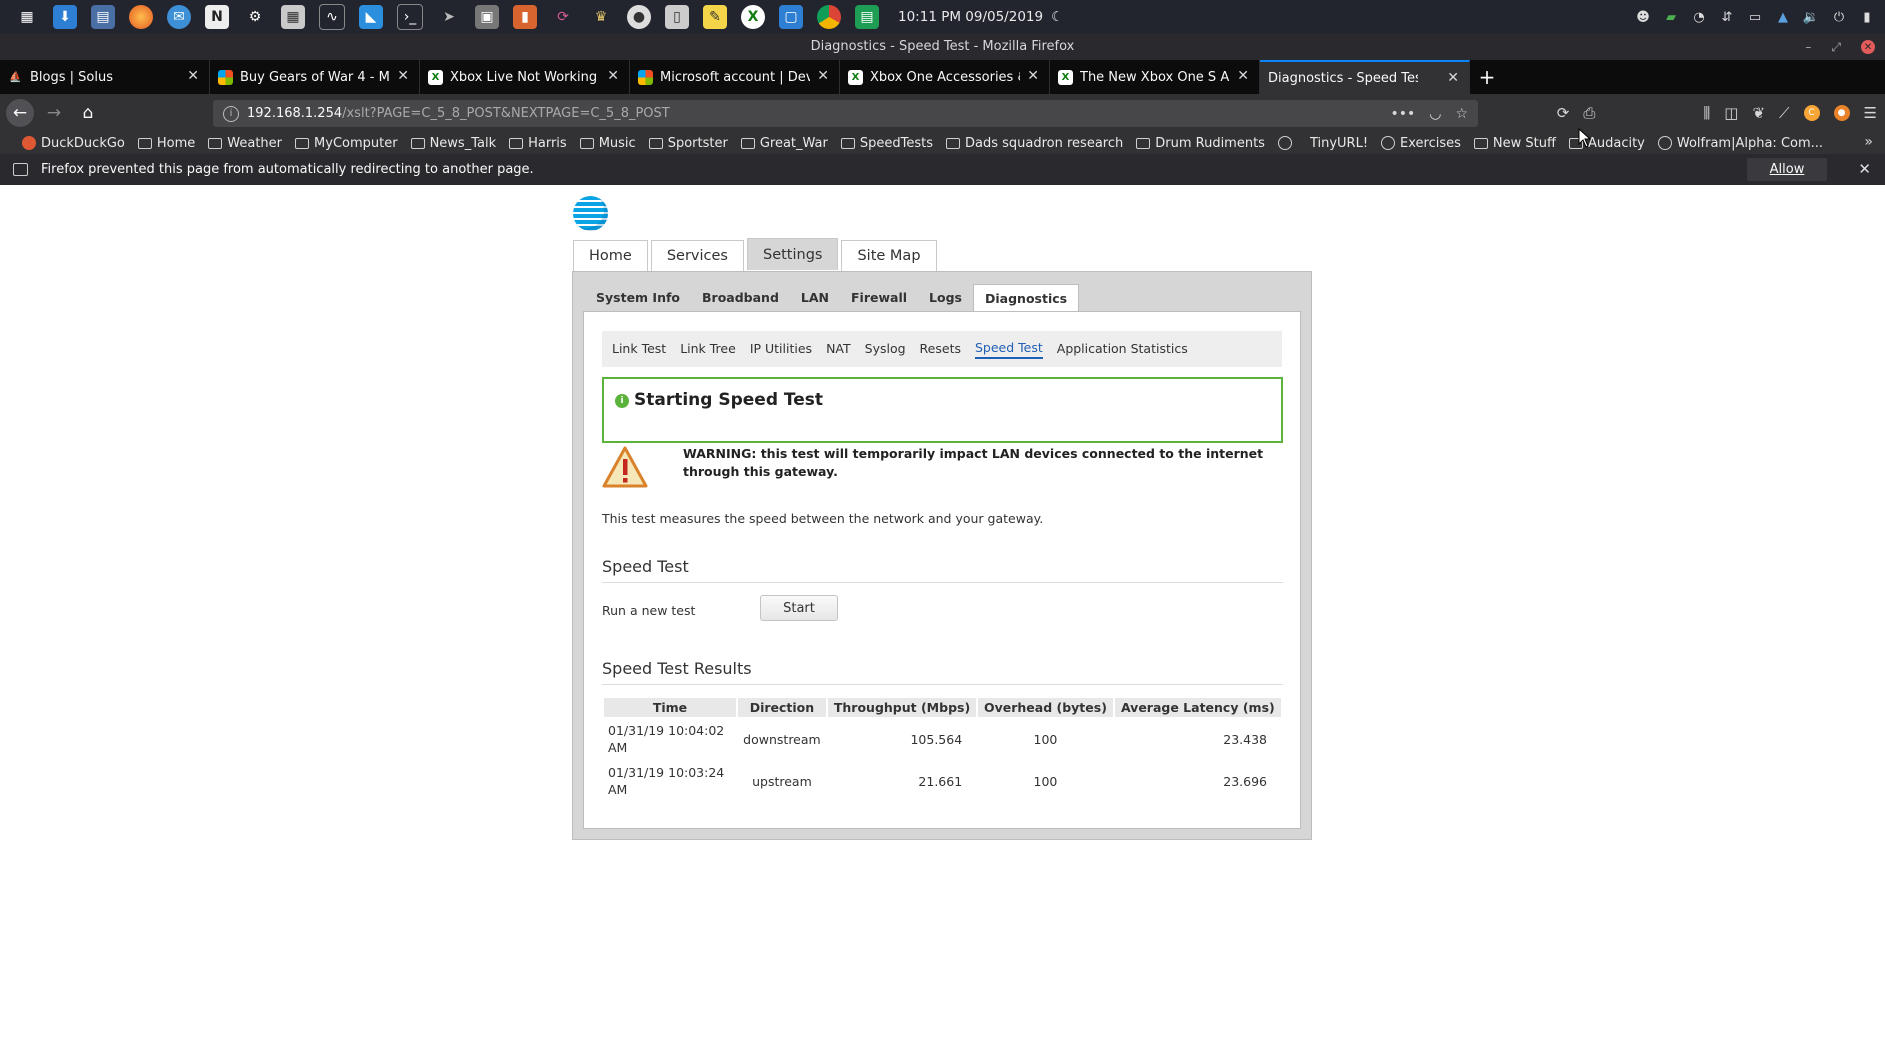 The width and height of the screenshot is (1885, 1060). I want to click on bookmark-star-icon: ☆, so click(1461, 114).